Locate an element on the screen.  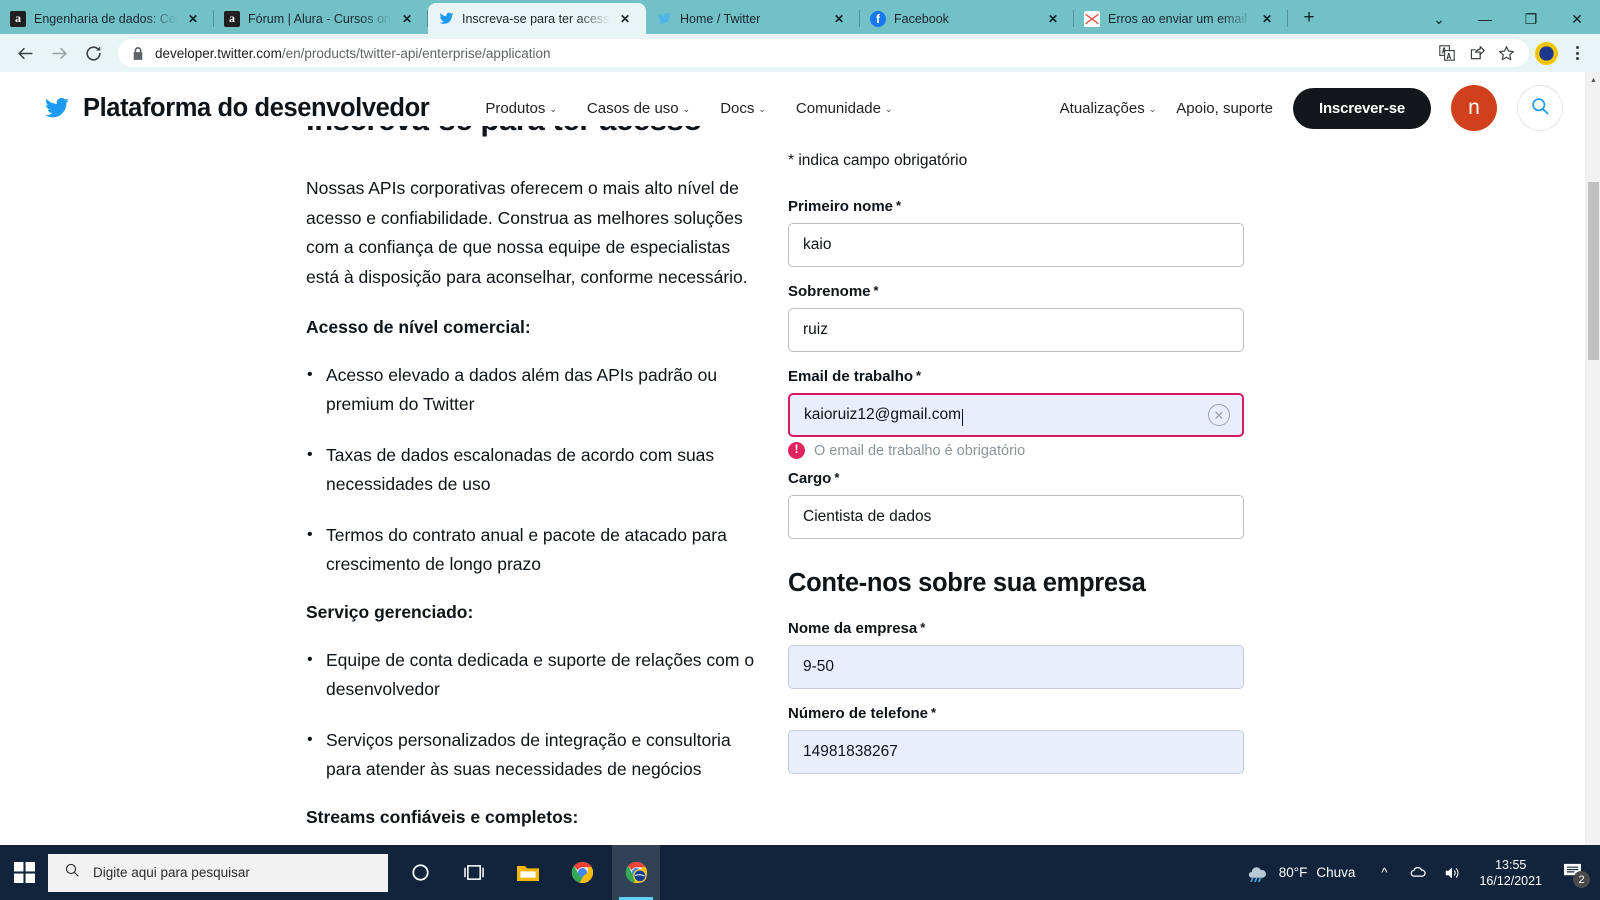
search-icon is located at coordinates (1540, 108).